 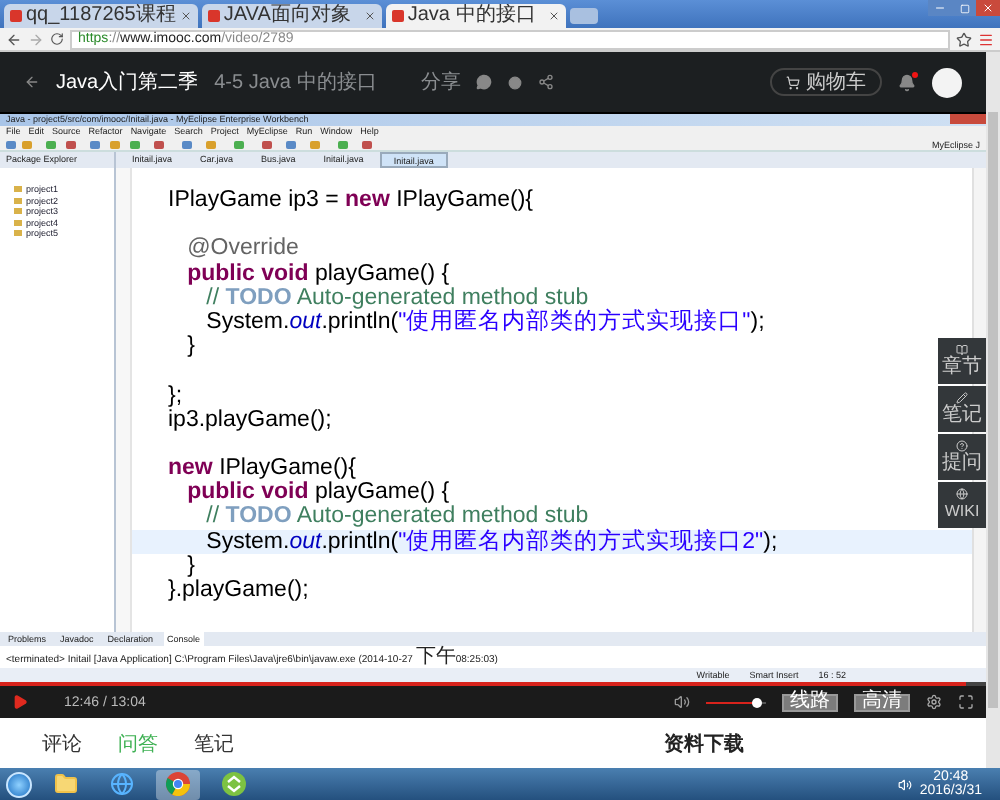 What do you see at coordinates (484, 321) in the screenshot?
I see `code-line: System.out.println("使用匿名内部类的方式实现接口");` at bounding box center [484, 321].